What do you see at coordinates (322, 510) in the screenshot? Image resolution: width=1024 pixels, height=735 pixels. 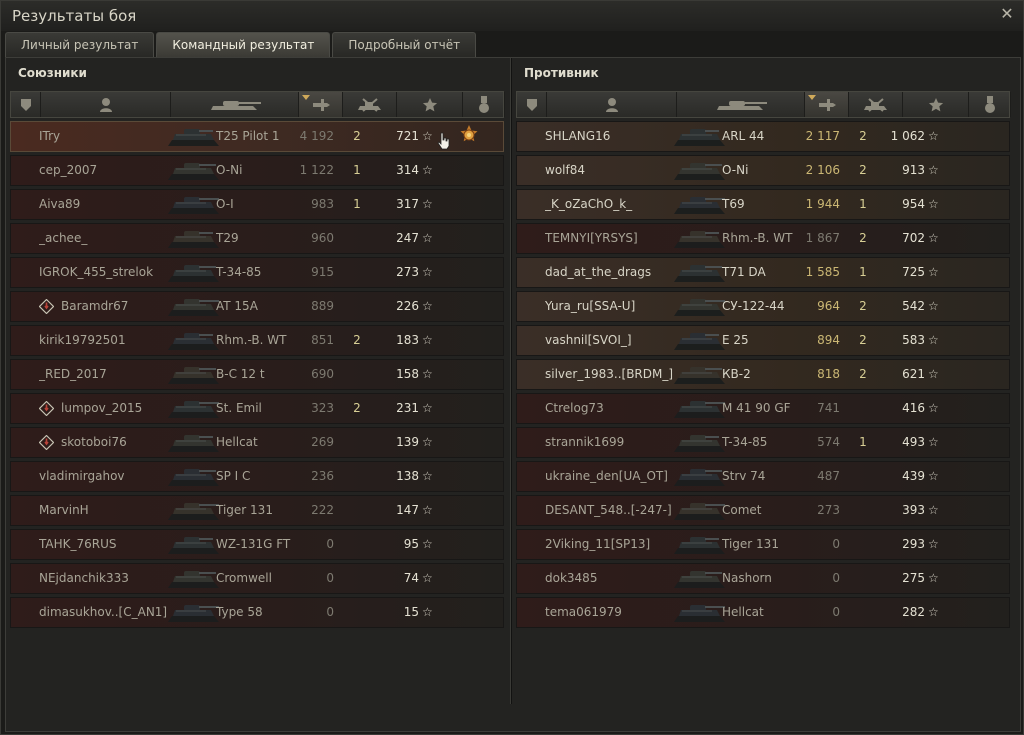 I see `damage-value: 222` at bounding box center [322, 510].